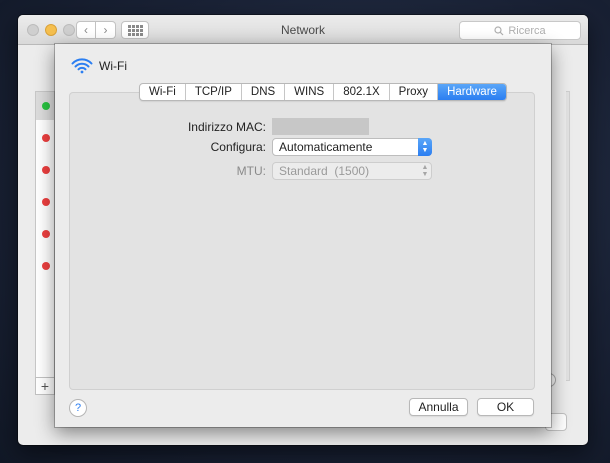 The height and width of the screenshot is (463, 610). Describe the element at coordinates (326, 147) in the screenshot. I see `configure-value: Automaticamente` at that location.